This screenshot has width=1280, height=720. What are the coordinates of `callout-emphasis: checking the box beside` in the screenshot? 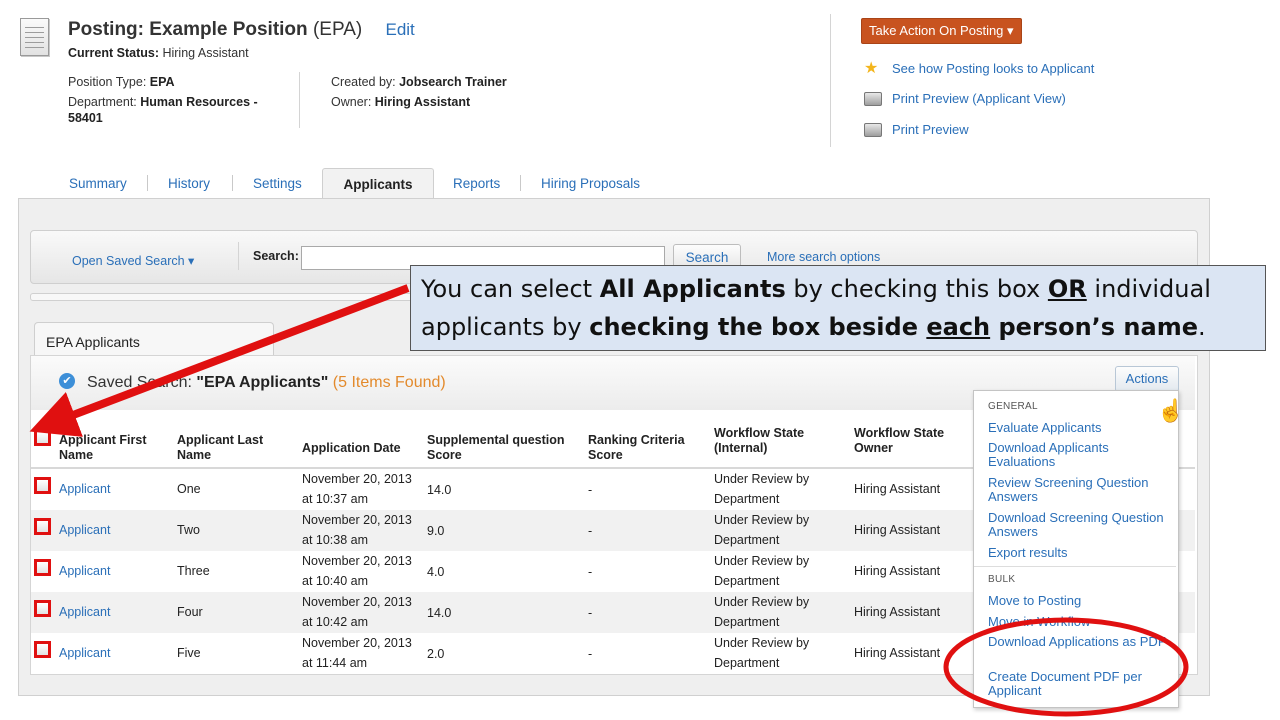 It's located at (758, 327).